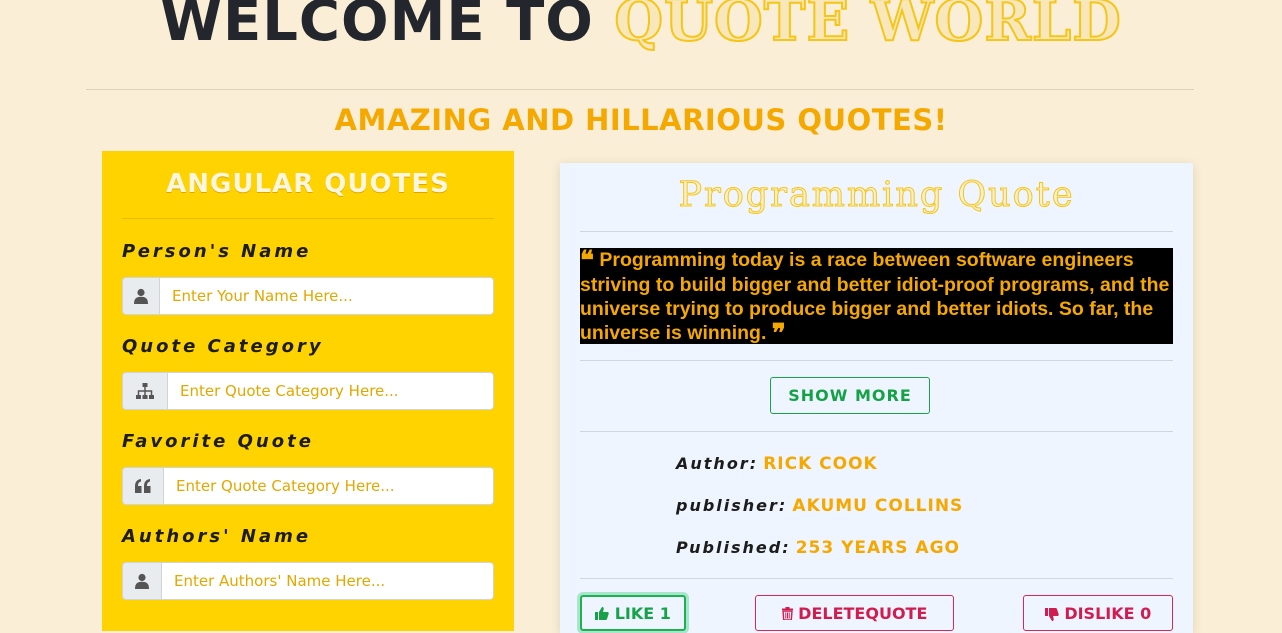 The image size is (1282, 633). I want to click on show-more-button: SHOW MORE, so click(850, 395).